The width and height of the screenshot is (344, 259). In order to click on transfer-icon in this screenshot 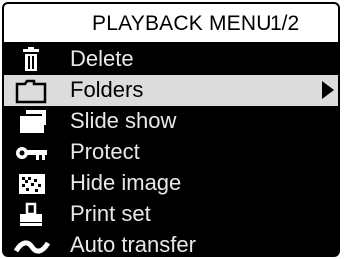, I will do `click(32, 244)`.